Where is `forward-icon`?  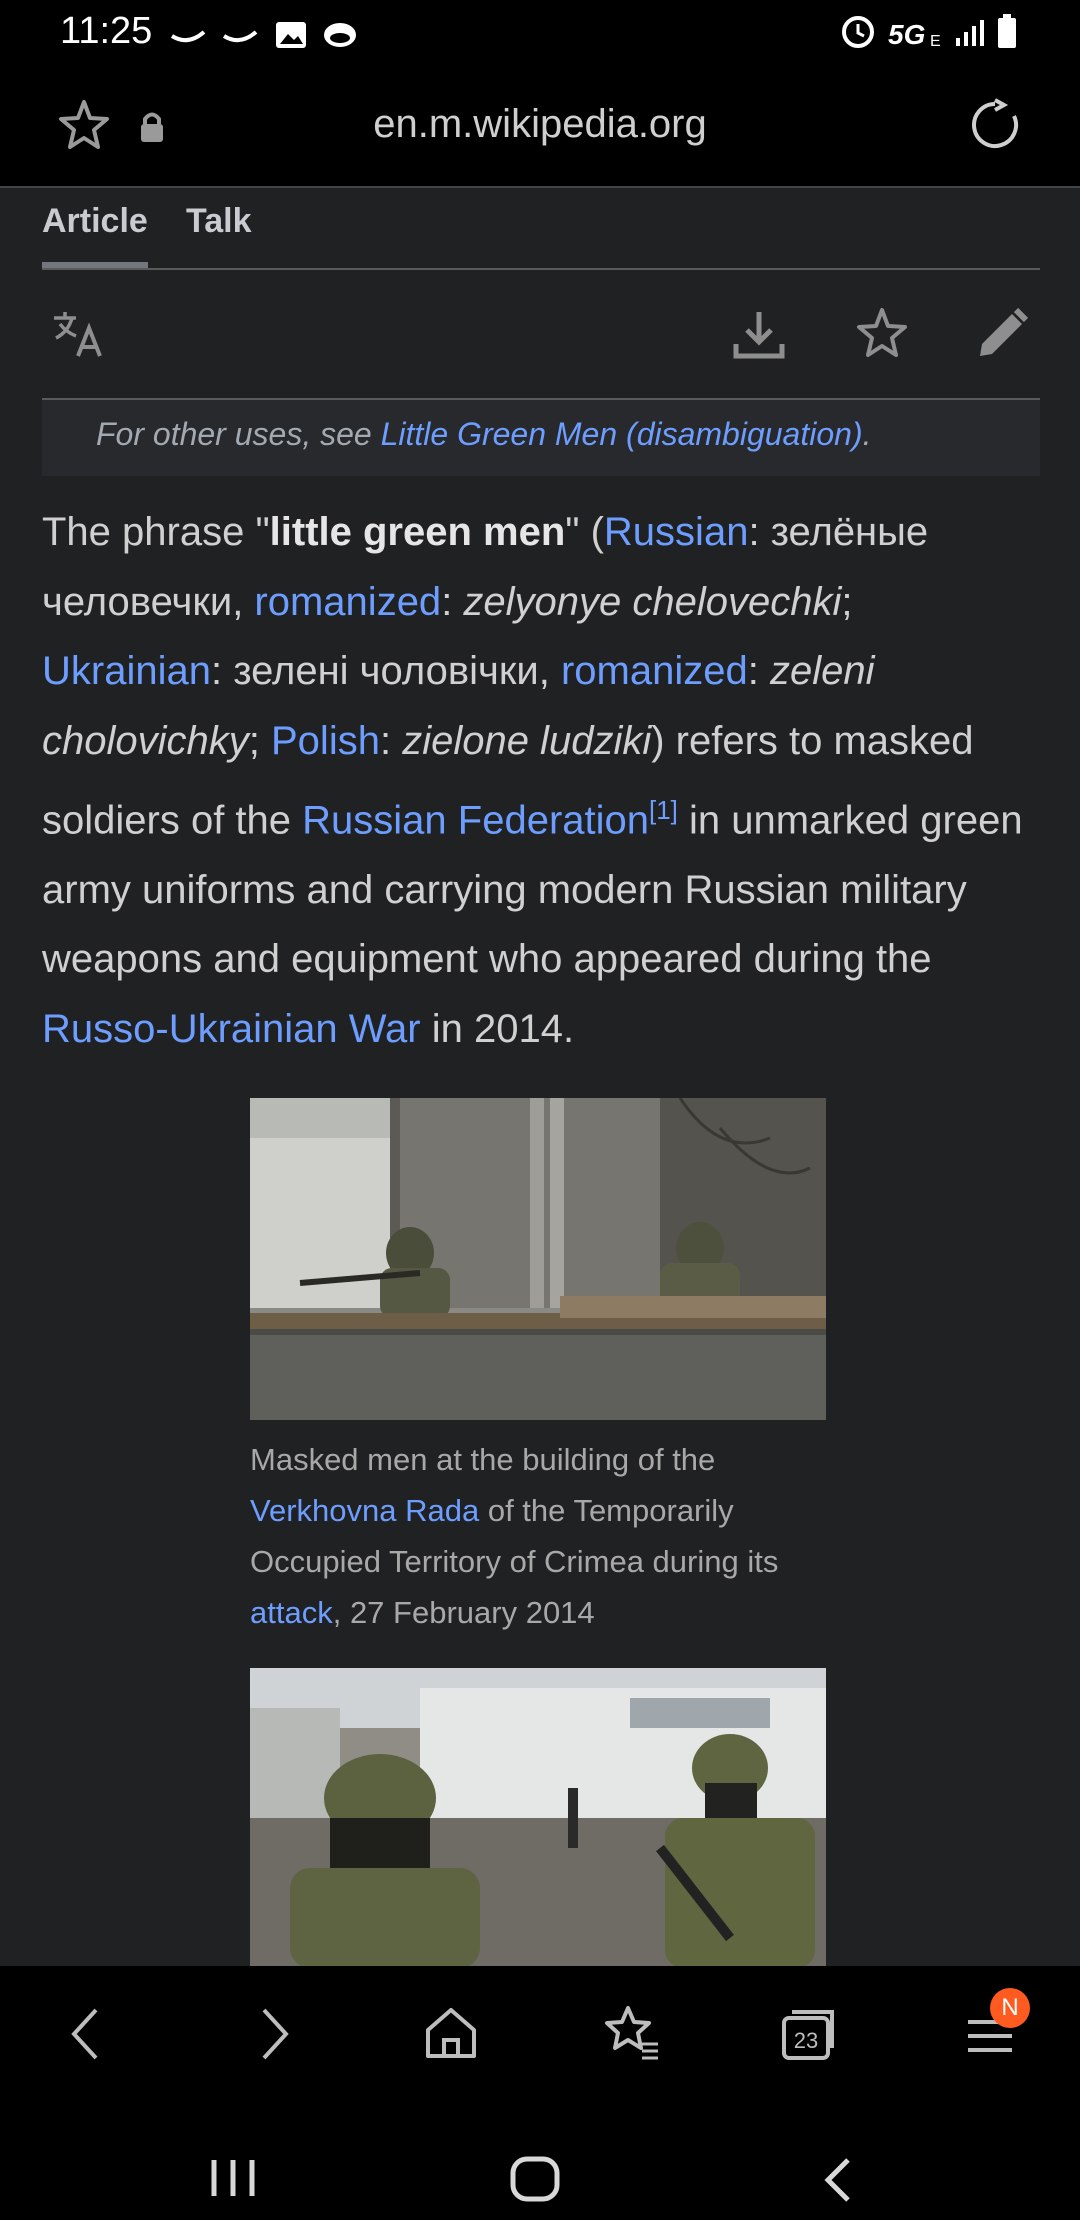
forward-icon is located at coordinates (274, 2034).